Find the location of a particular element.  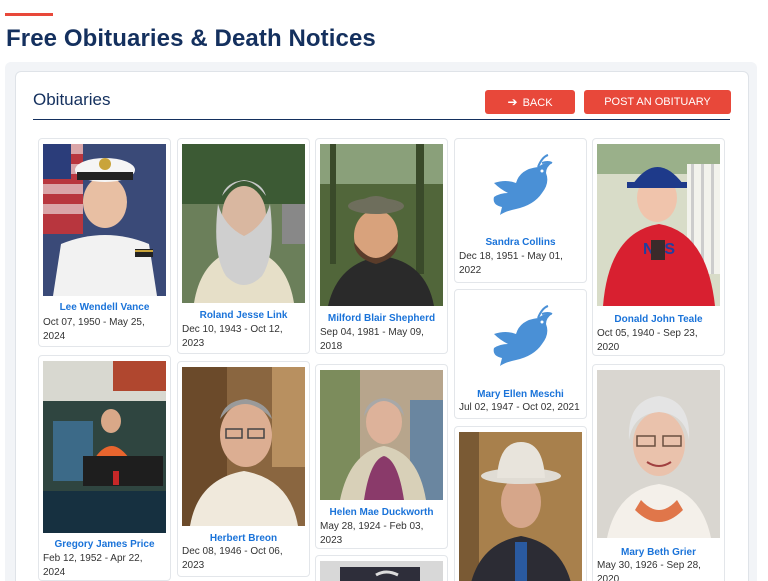

back-button-label: BACK is located at coordinates (537, 103).